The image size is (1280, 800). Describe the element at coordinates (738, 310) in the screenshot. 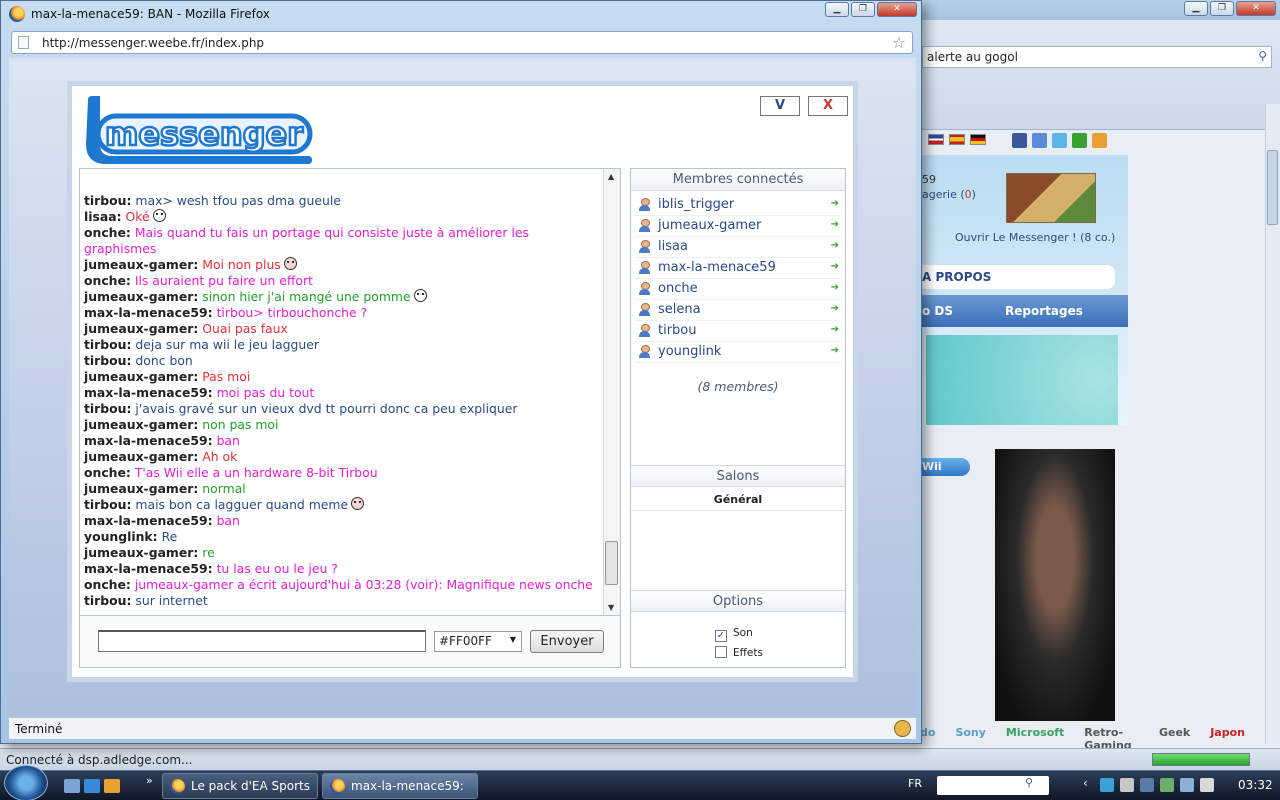

I see `member-item: selena ➔` at that location.